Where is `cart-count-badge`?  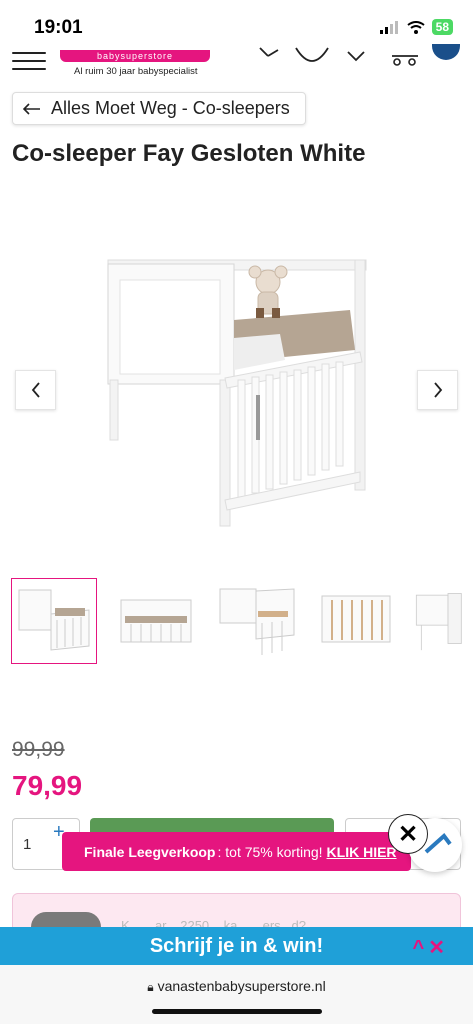 cart-count-badge is located at coordinates (446, 52).